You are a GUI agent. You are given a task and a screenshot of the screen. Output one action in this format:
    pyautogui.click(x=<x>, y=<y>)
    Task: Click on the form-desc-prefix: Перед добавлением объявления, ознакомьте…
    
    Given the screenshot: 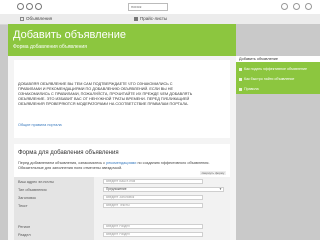 What is the action you would take?
    pyautogui.click(x=62, y=163)
    